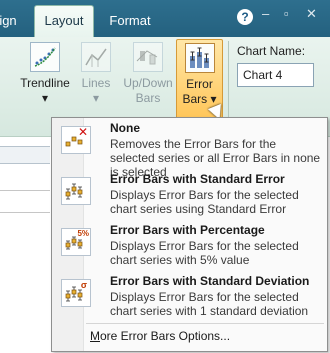 Image resolution: width=330 pixels, height=353 pixels. Describe the element at coordinates (197, 179) in the screenshot. I see `menu-item-title: Error Bars with Standard Error` at that location.